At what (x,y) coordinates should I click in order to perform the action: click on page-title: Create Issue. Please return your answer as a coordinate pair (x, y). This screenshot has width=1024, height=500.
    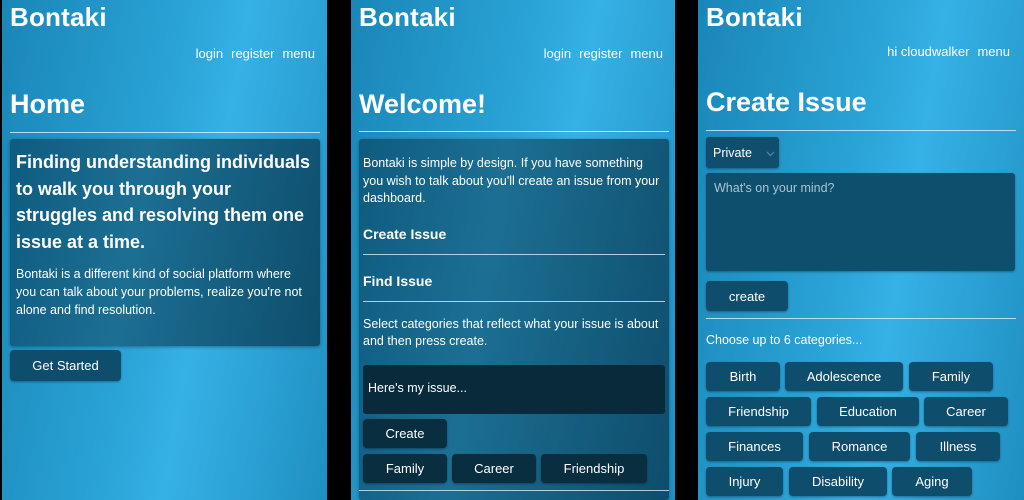
    Looking at the image, I should click on (786, 102).